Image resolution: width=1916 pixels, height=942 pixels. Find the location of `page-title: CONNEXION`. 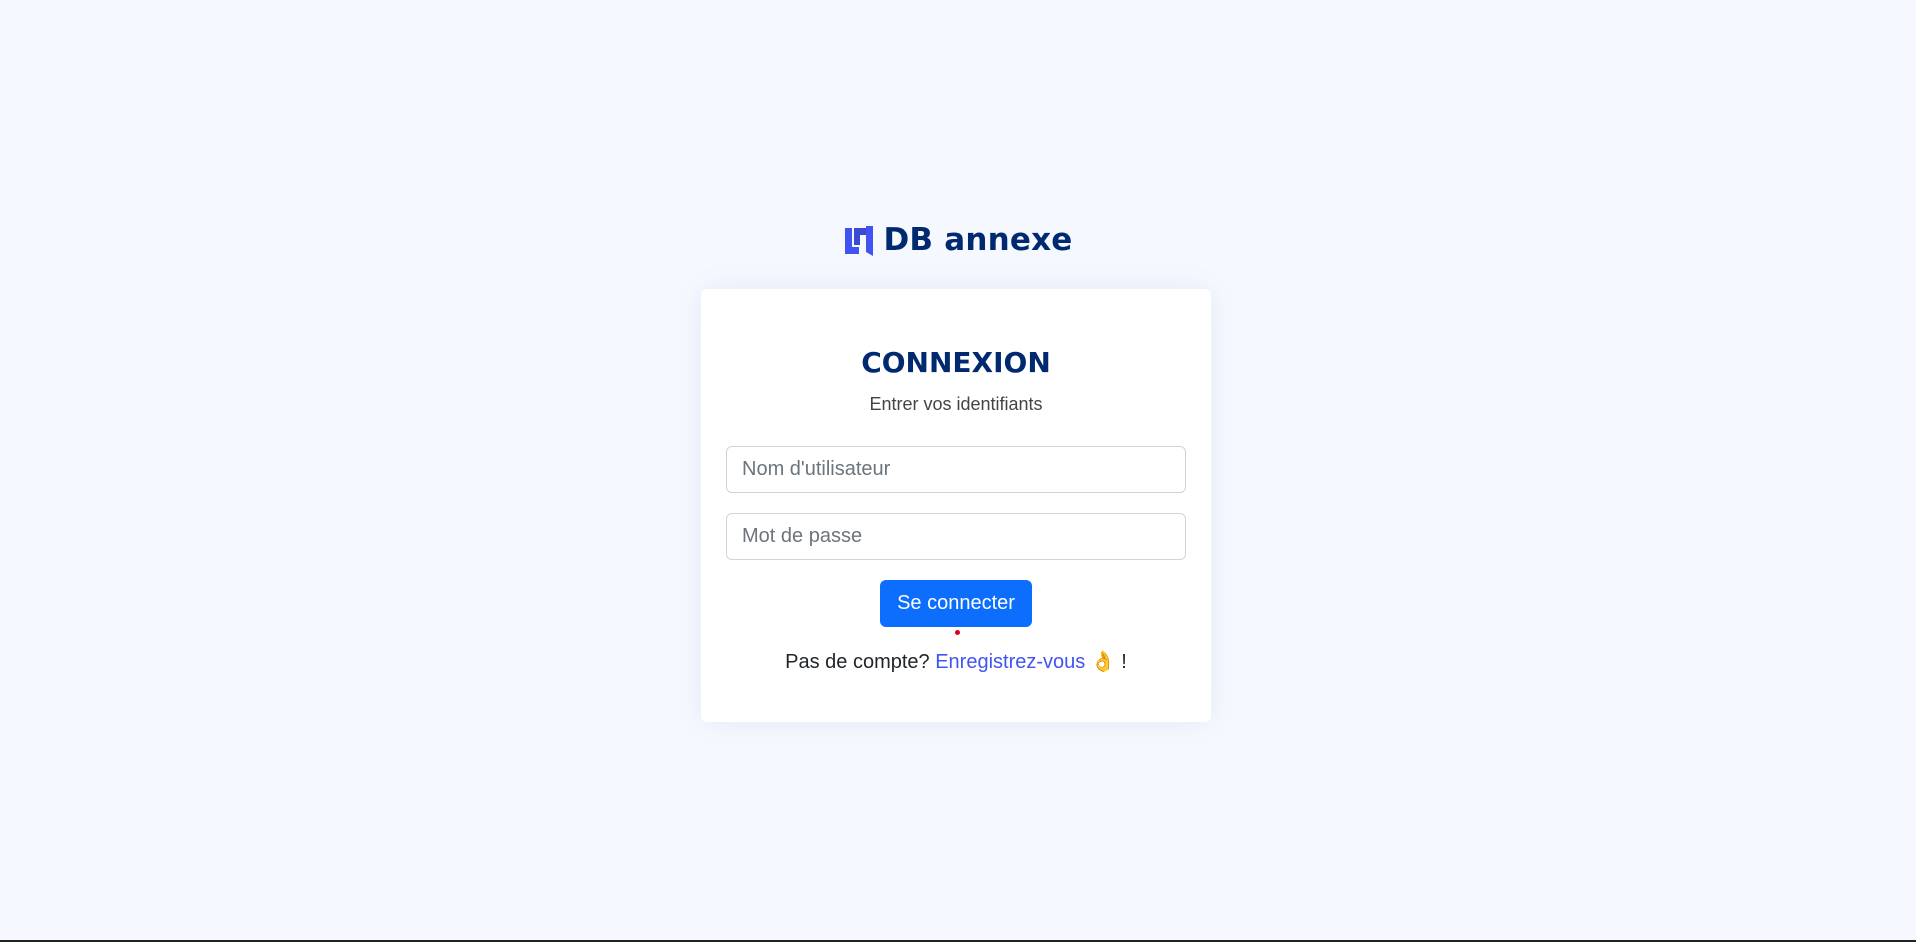

page-title: CONNEXION is located at coordinates (956, 362).